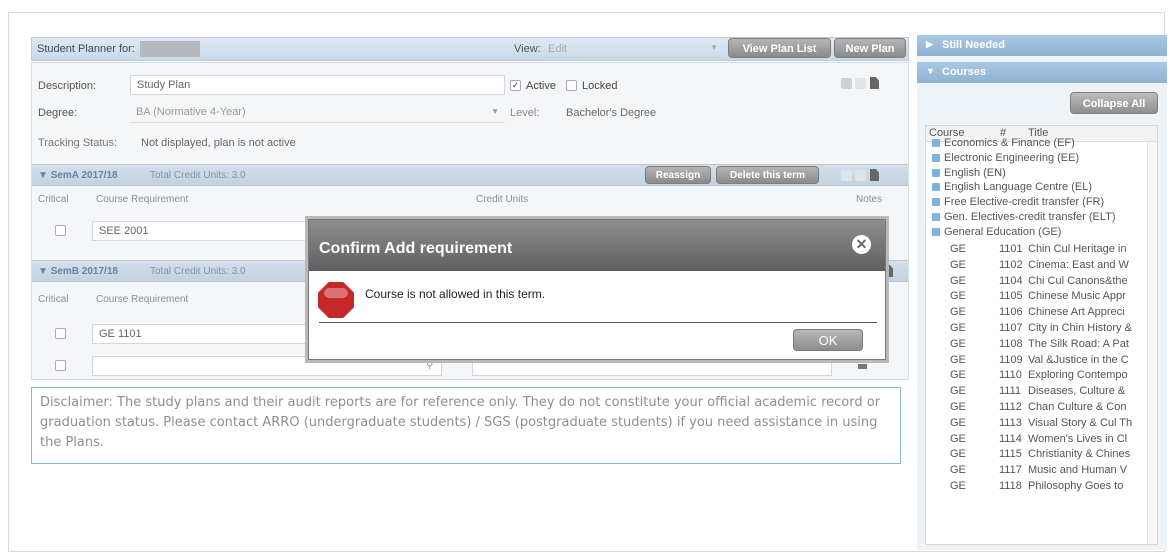 Image resolution: width=1173 pixels, height=558 pixels. I want to click on course-title: Philosophy Goes to, so click(1076, 486).